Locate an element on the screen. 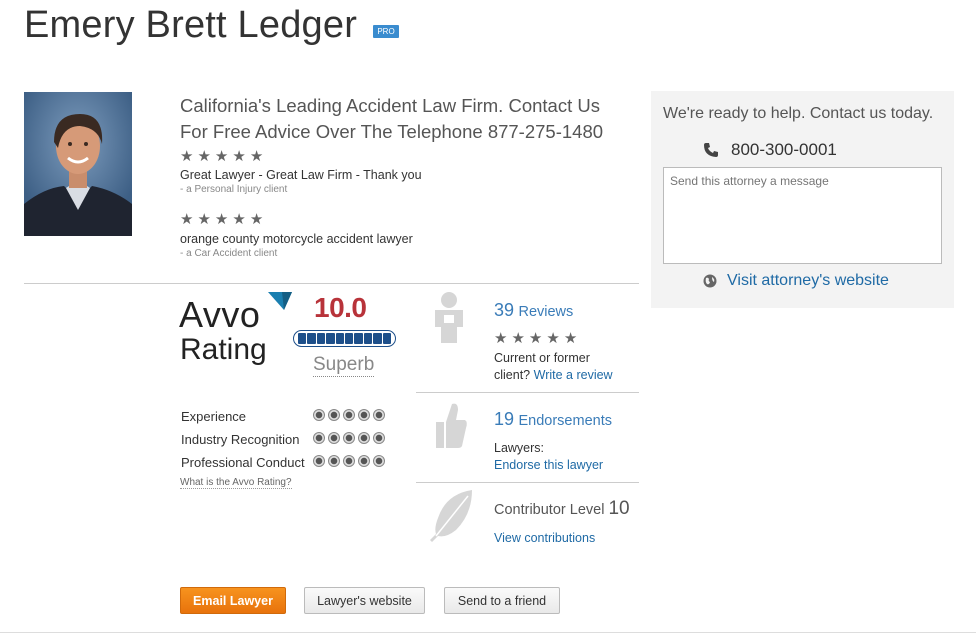 The width and height of the screenshot is (976, 636). contact-heading: We're ready to help. Contact us today. is located at coordinates (798, 113).